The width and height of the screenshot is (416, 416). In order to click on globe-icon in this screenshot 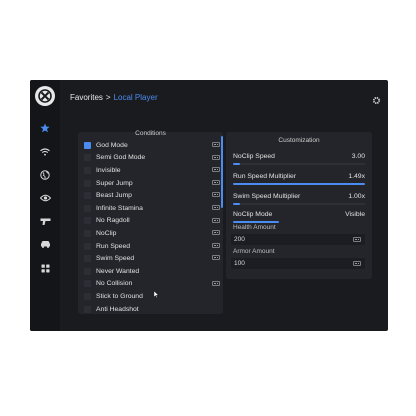, I will do `click(45, 175)`.